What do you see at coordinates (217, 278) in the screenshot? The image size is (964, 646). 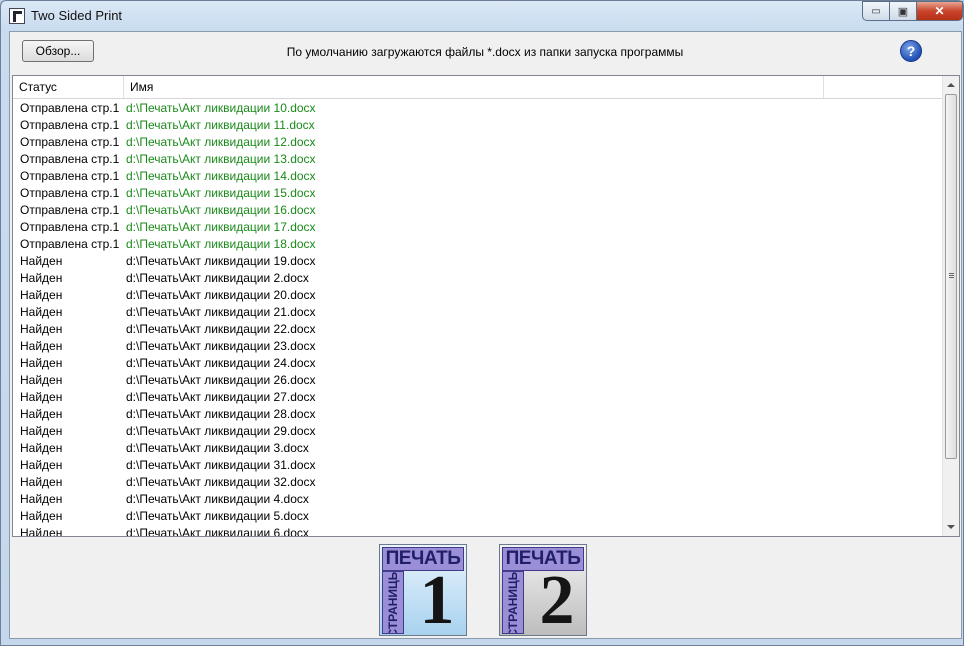 I see `row-file-name: d:\Печать\Акт ликвидации 2.docx` at bounding box center [217, 278].